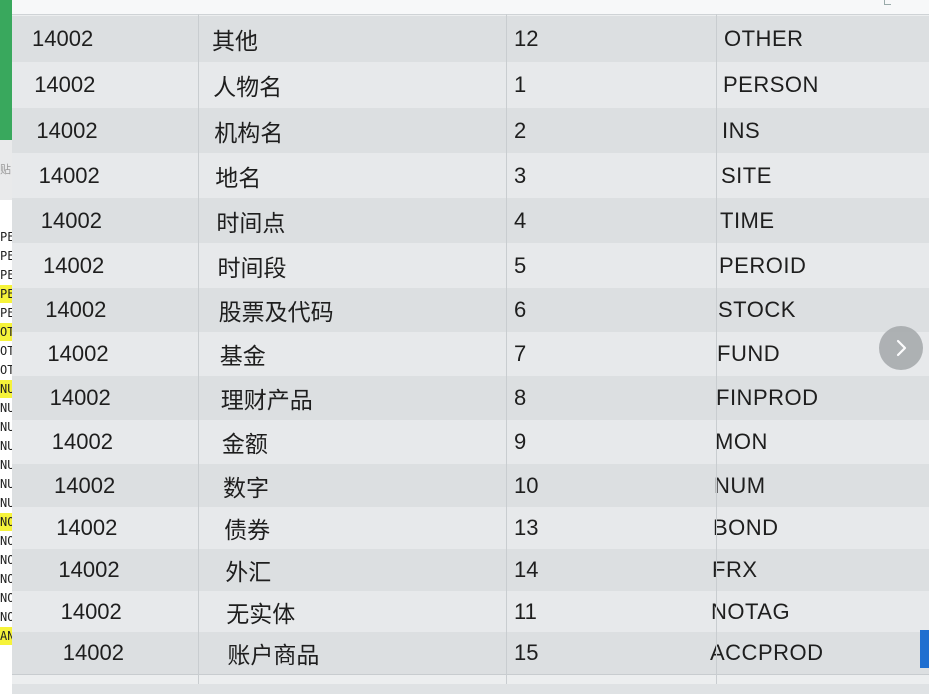 This screenshot has height=694, width=929. I want to click on table-row: 14002 无实体 11 NOTAG, so click(470, 612).